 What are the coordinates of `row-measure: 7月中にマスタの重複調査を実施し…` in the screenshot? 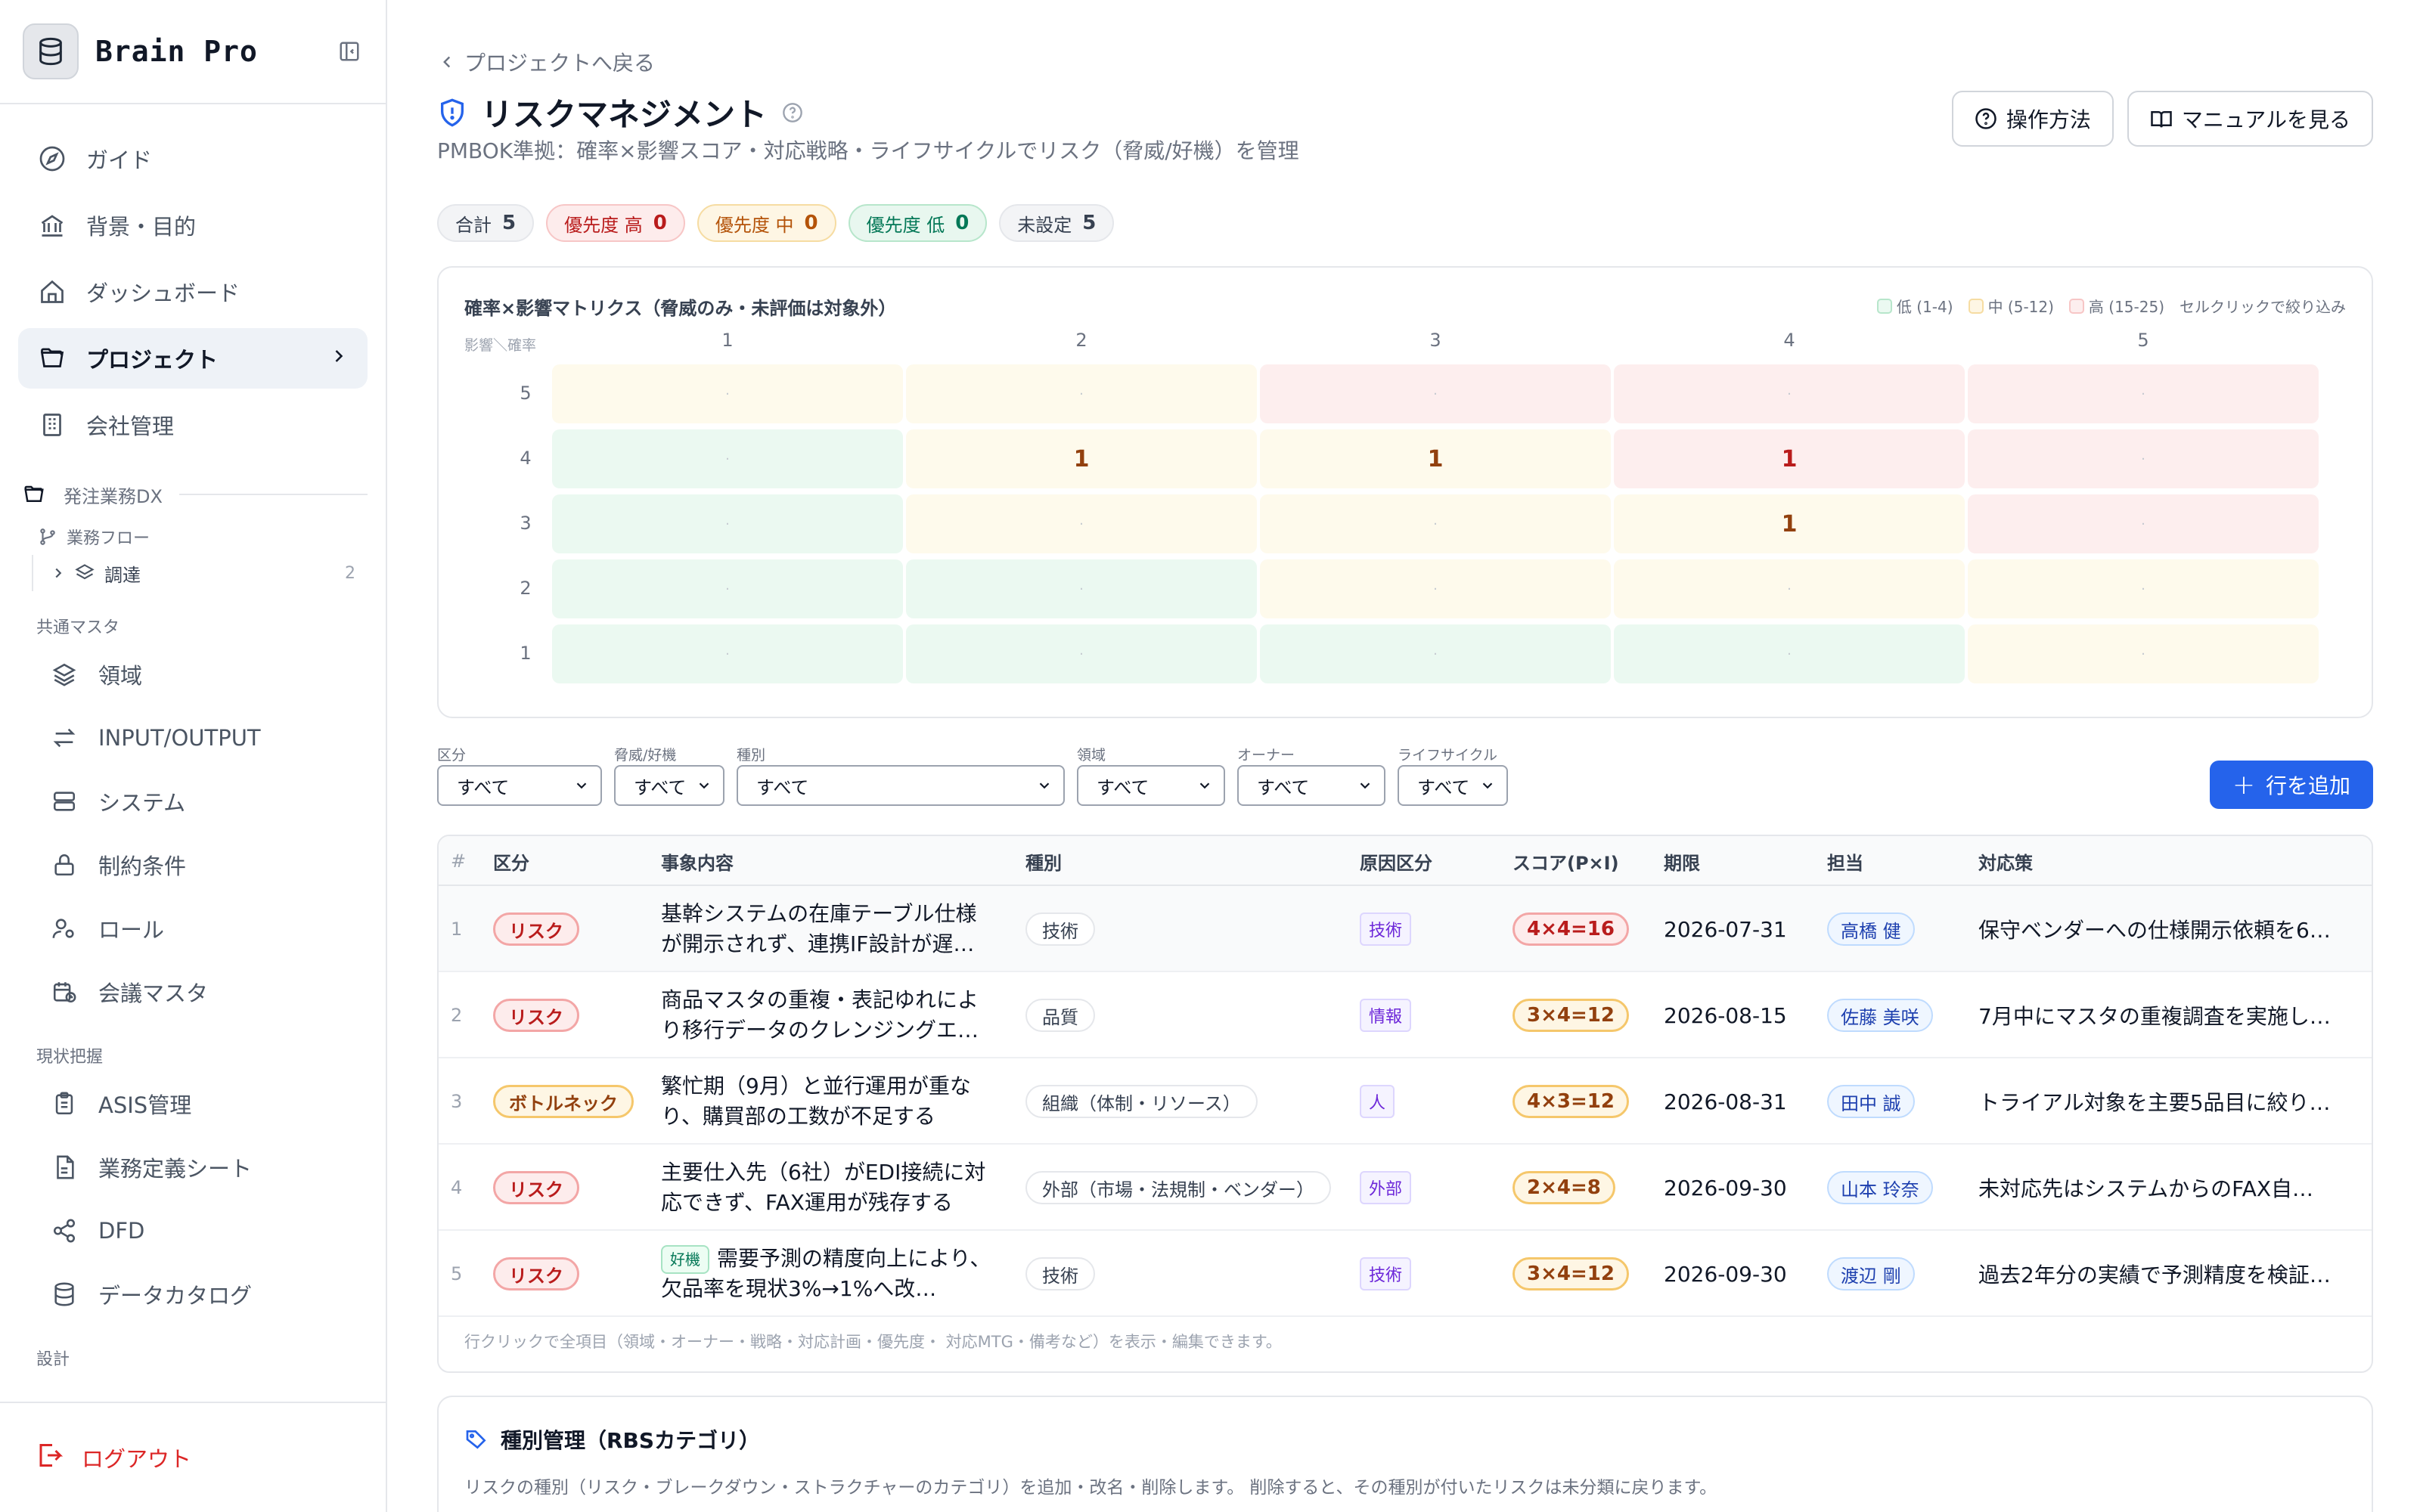 It's located at (2154, 1016).